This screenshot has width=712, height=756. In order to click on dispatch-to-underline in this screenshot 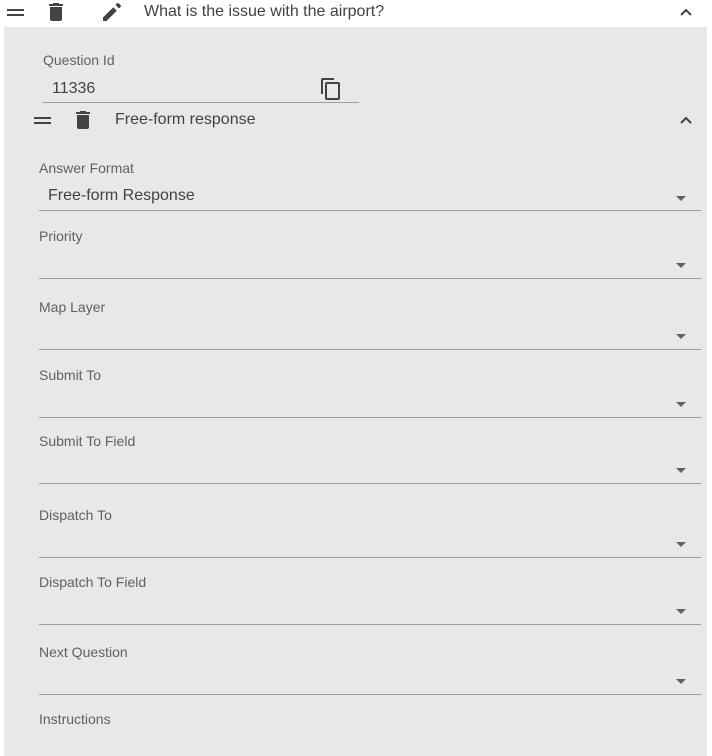, I will do `click(370, 557)`.